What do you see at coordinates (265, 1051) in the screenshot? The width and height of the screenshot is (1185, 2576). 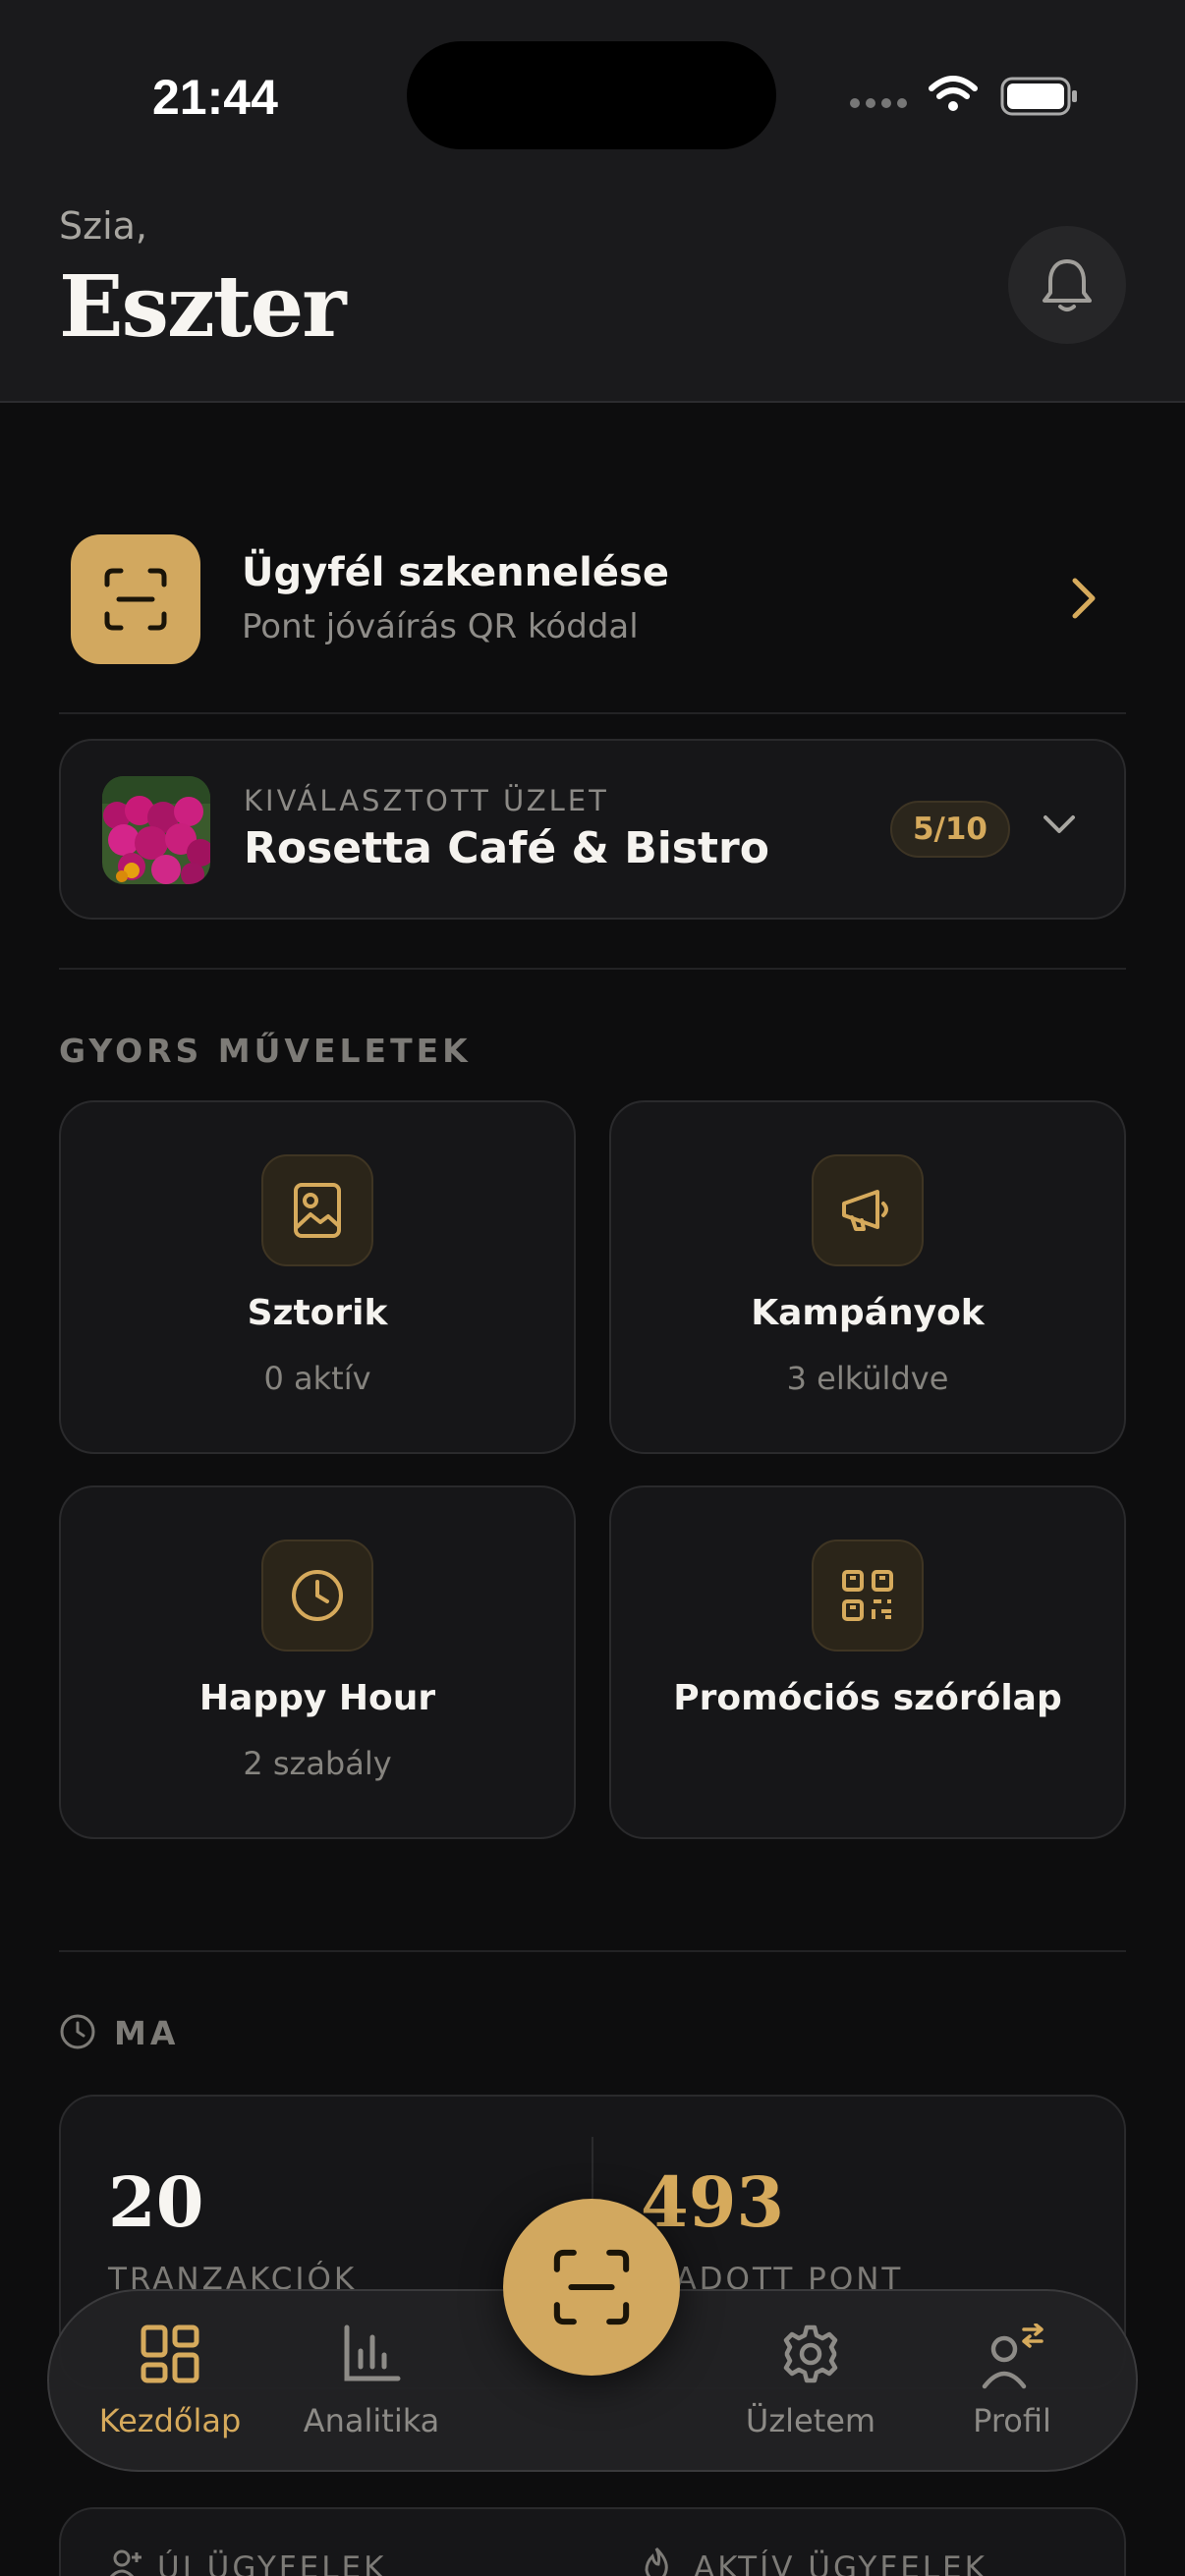 I see `quick-actions-label: GYORS MŰVELETEK` at bounding box center [265, 1051].